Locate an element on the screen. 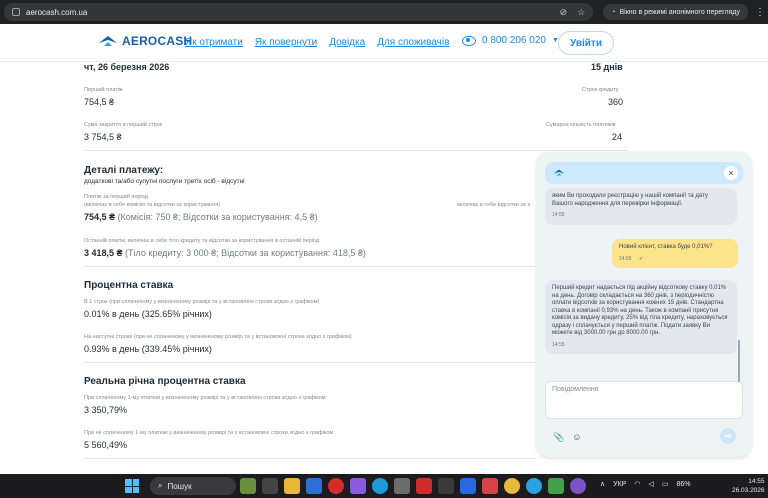 The image size is (768, 498). widget-icon is located at coordinates (248, 486).